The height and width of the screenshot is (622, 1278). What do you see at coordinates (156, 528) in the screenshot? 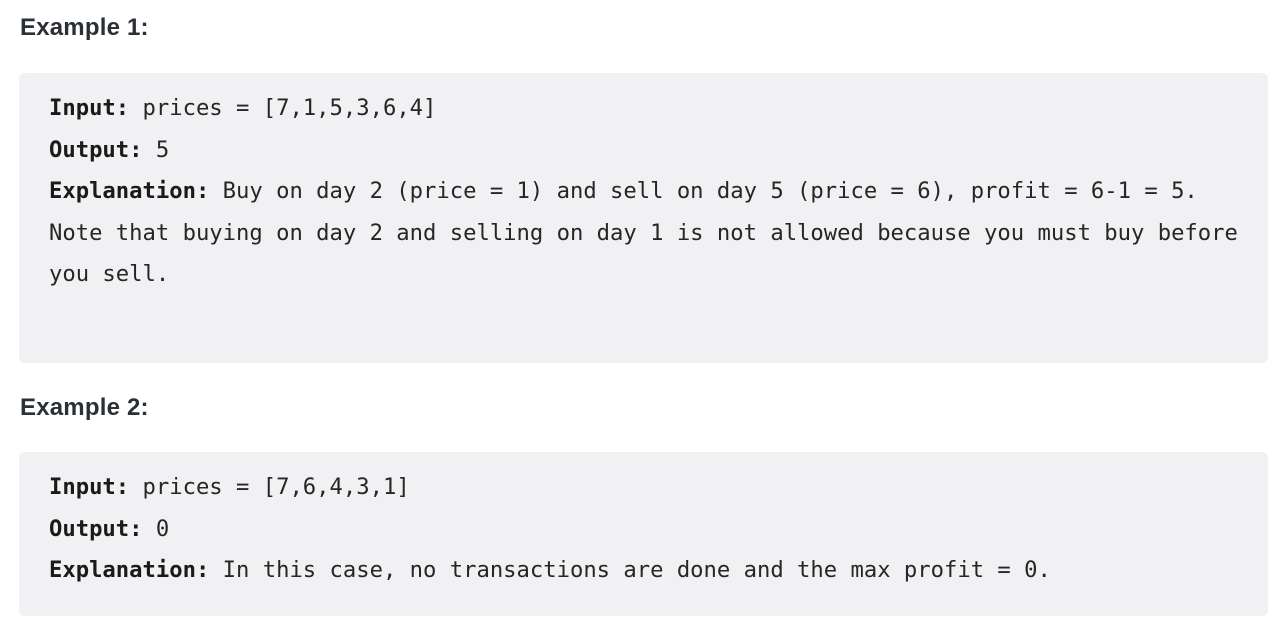
I see `output-value: 0` at bounding box center [156, 528].